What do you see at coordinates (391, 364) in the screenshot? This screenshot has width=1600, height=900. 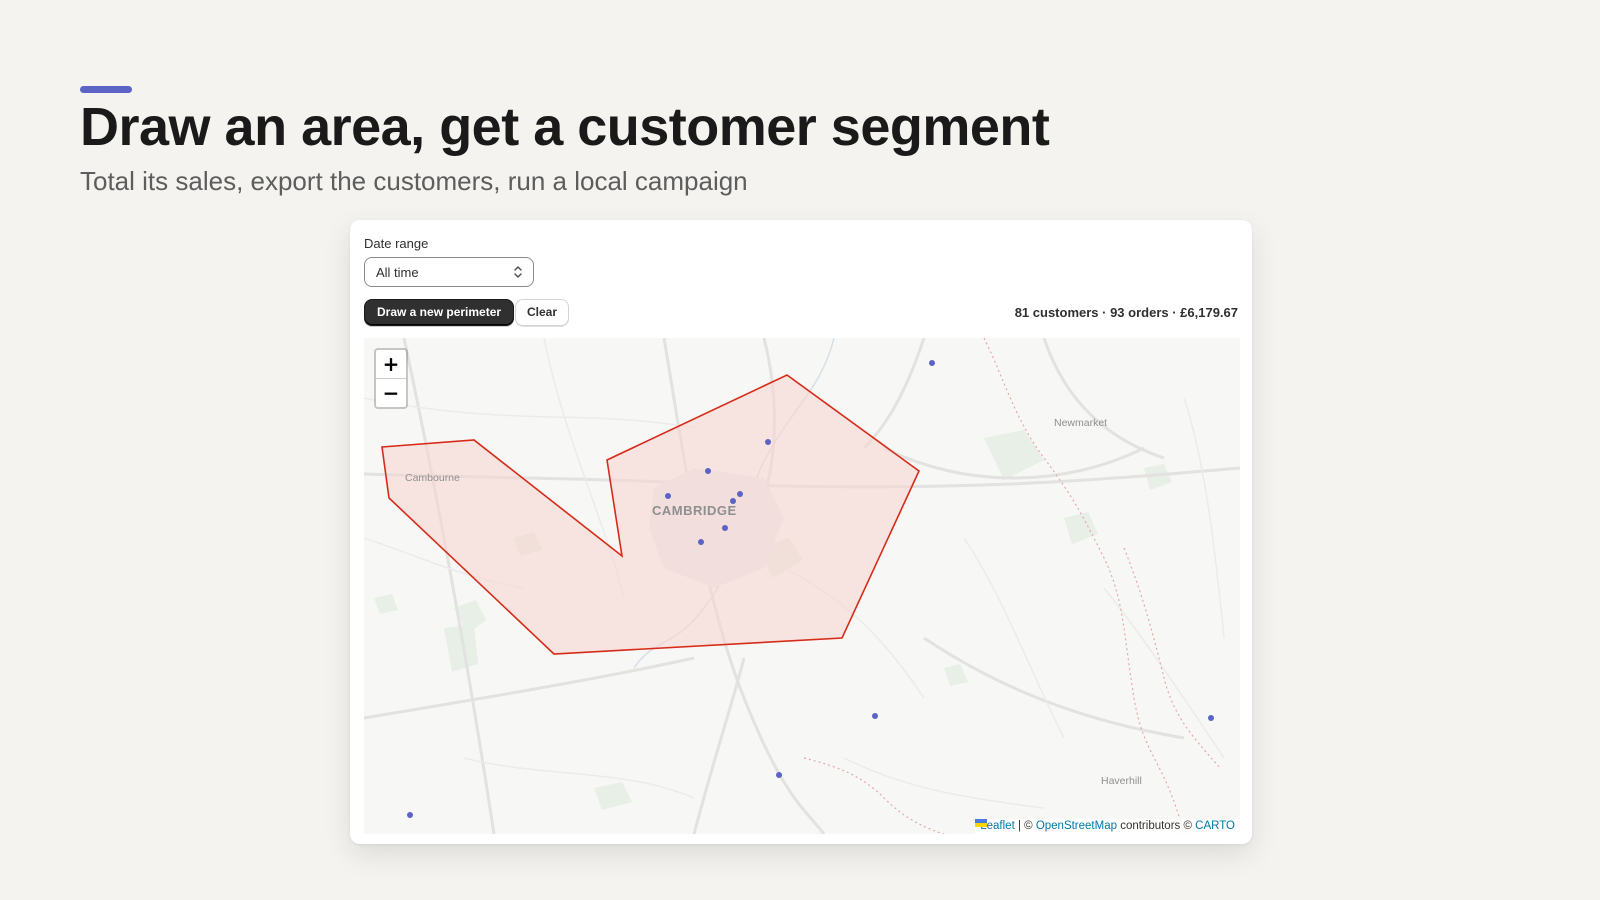 I see `zoom-in-icon: +` at bounding box center [391, 364].